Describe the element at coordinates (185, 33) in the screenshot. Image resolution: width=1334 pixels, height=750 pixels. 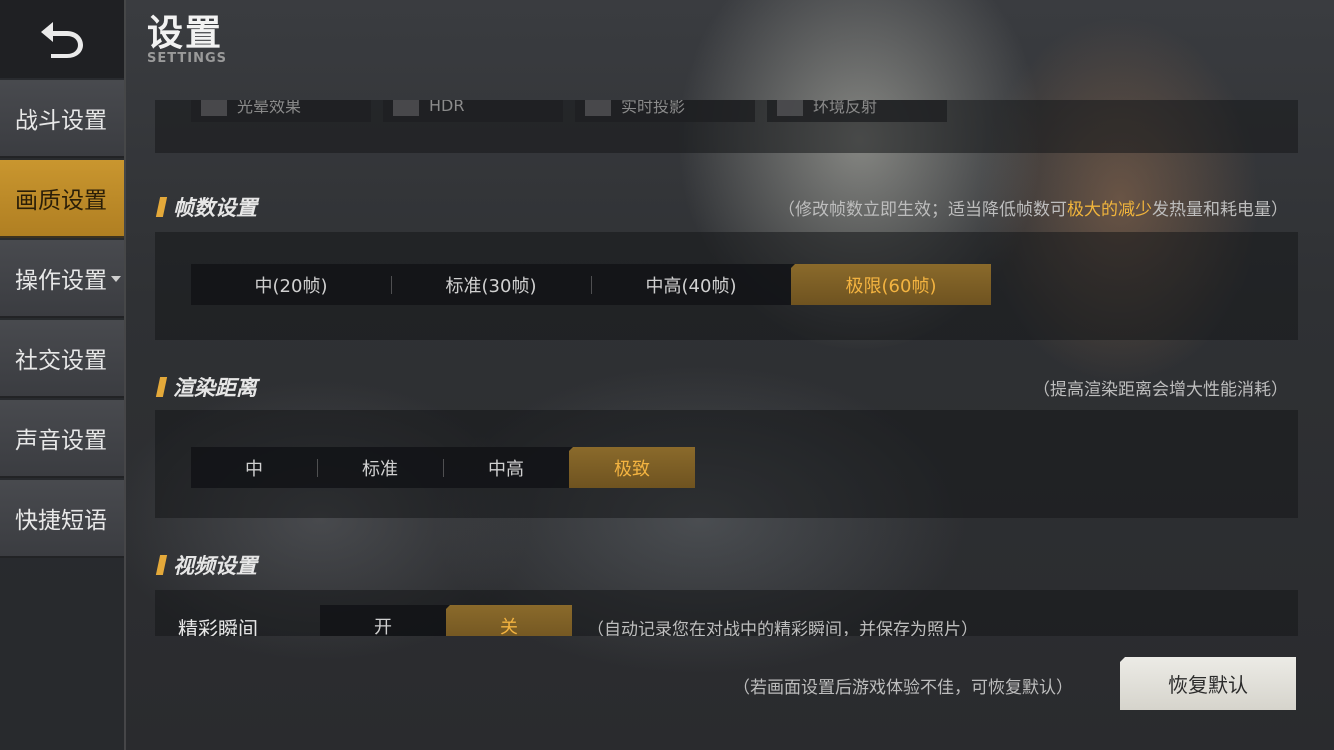
I see `page-title: 设置` at that location.